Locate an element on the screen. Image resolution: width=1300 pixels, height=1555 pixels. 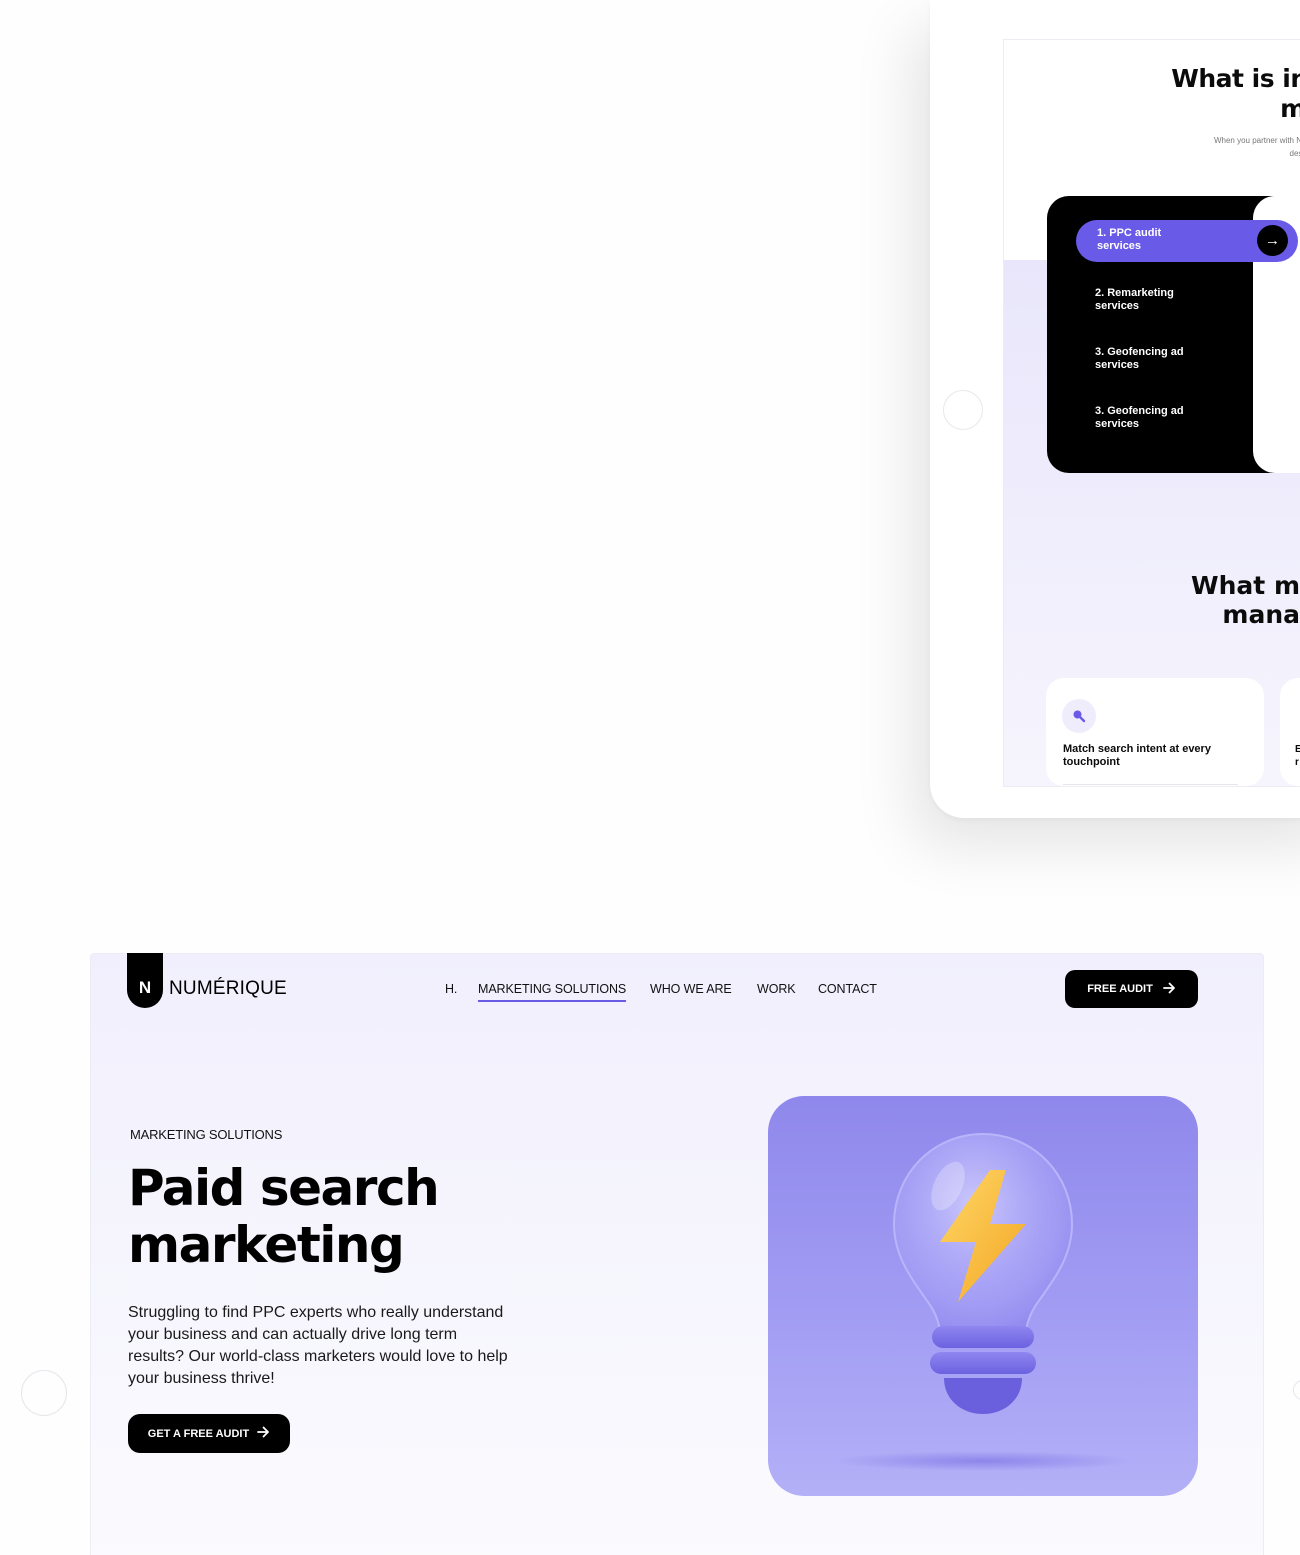
hero-illustration-panel is located at coordinates (983, 1296).